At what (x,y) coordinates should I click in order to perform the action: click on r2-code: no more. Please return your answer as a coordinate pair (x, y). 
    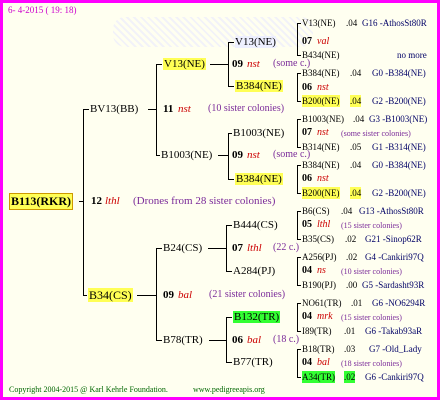
    Looking at the image, I should click on (412, 55).